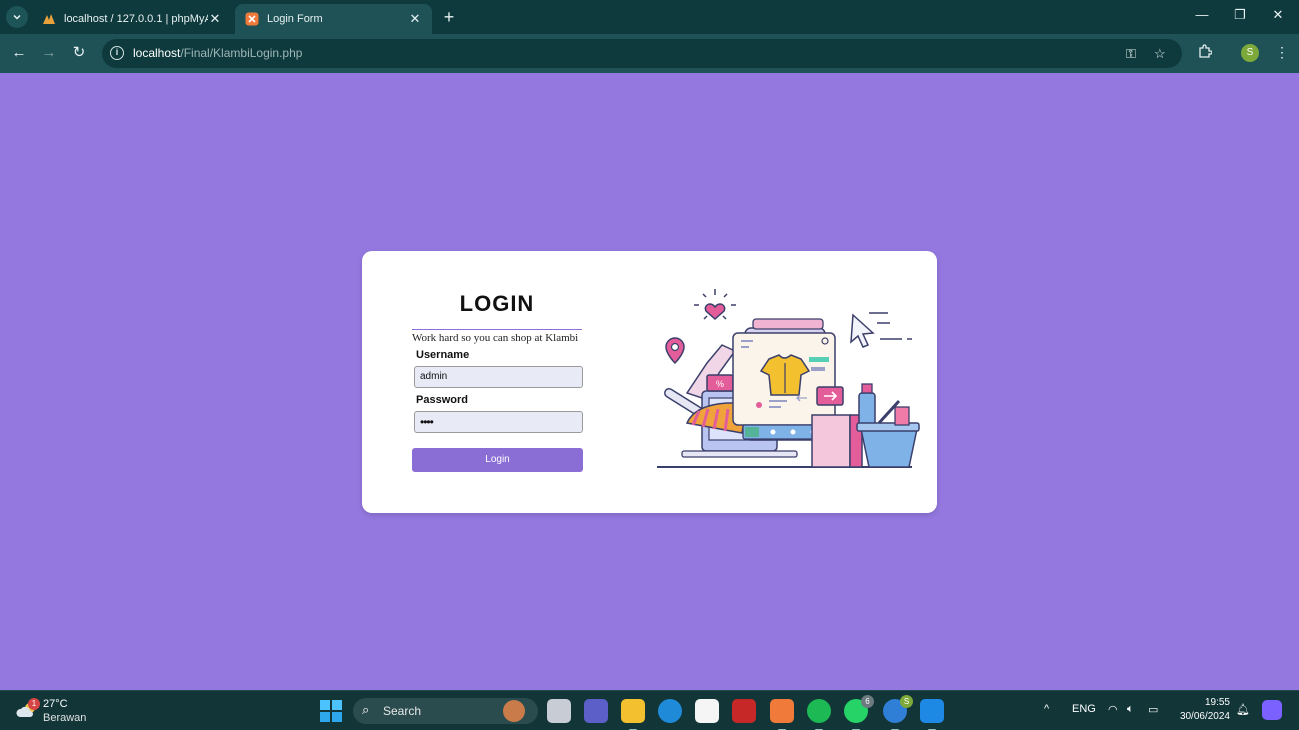 This screenshot has height=730, width=1299. Describe the element at coordinates (366, 709) in the screenshot. I see `search-icon: ⌕` at that location.